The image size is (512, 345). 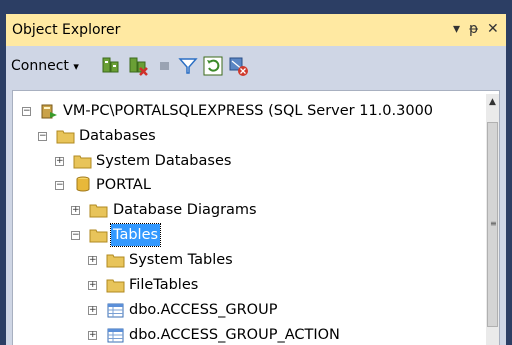 I want to click on tree-label-database-diagrams: Database Diagrams, so click(x=185, y=210).